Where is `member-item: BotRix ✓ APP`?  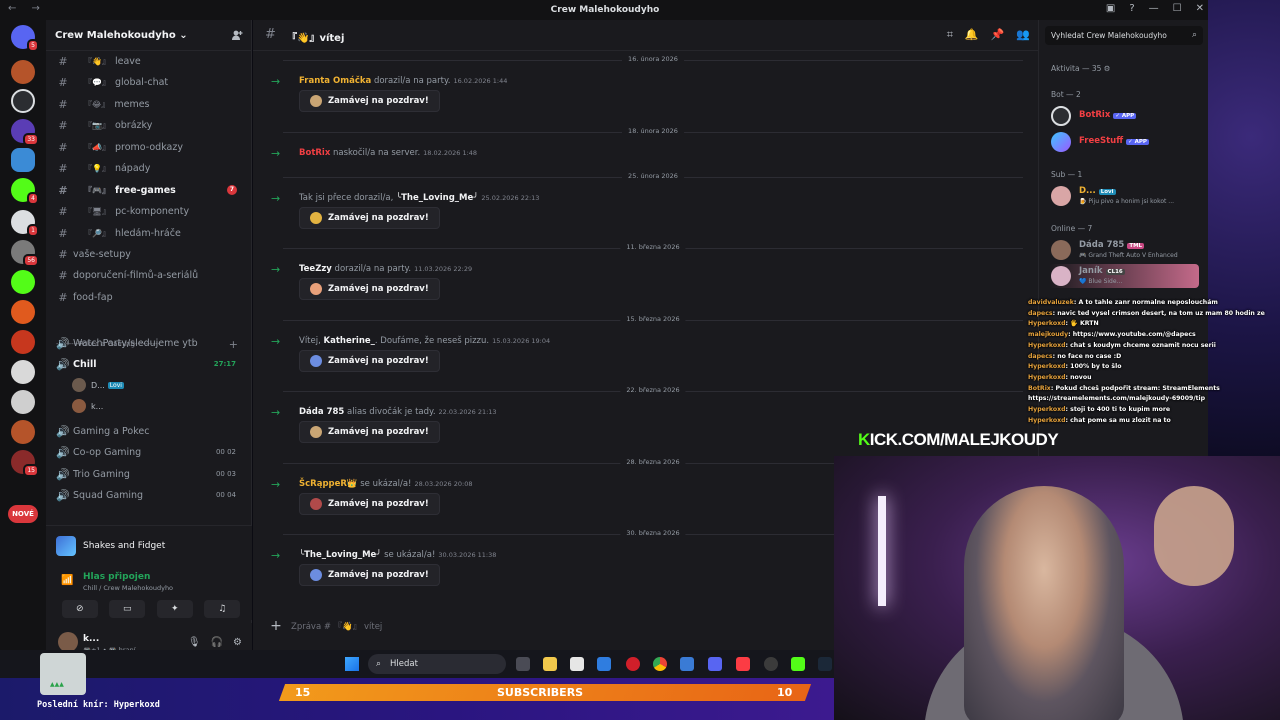
member-item: BotRix ✓ APP is located at coordinates (1124, 116).